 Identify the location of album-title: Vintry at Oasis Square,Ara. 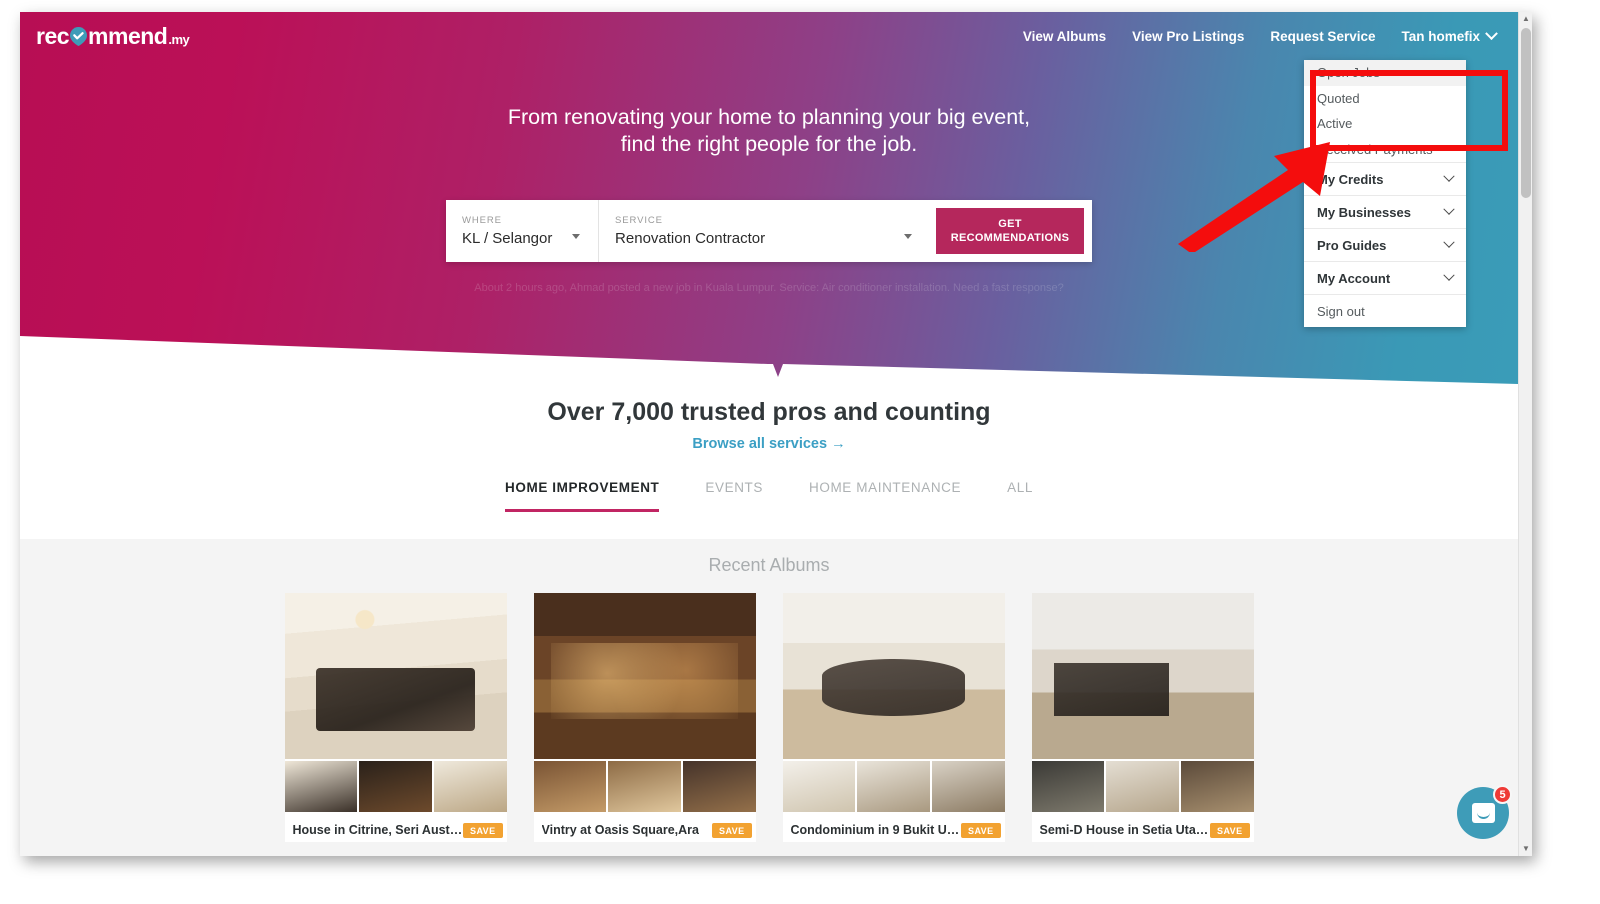
(620, 830).